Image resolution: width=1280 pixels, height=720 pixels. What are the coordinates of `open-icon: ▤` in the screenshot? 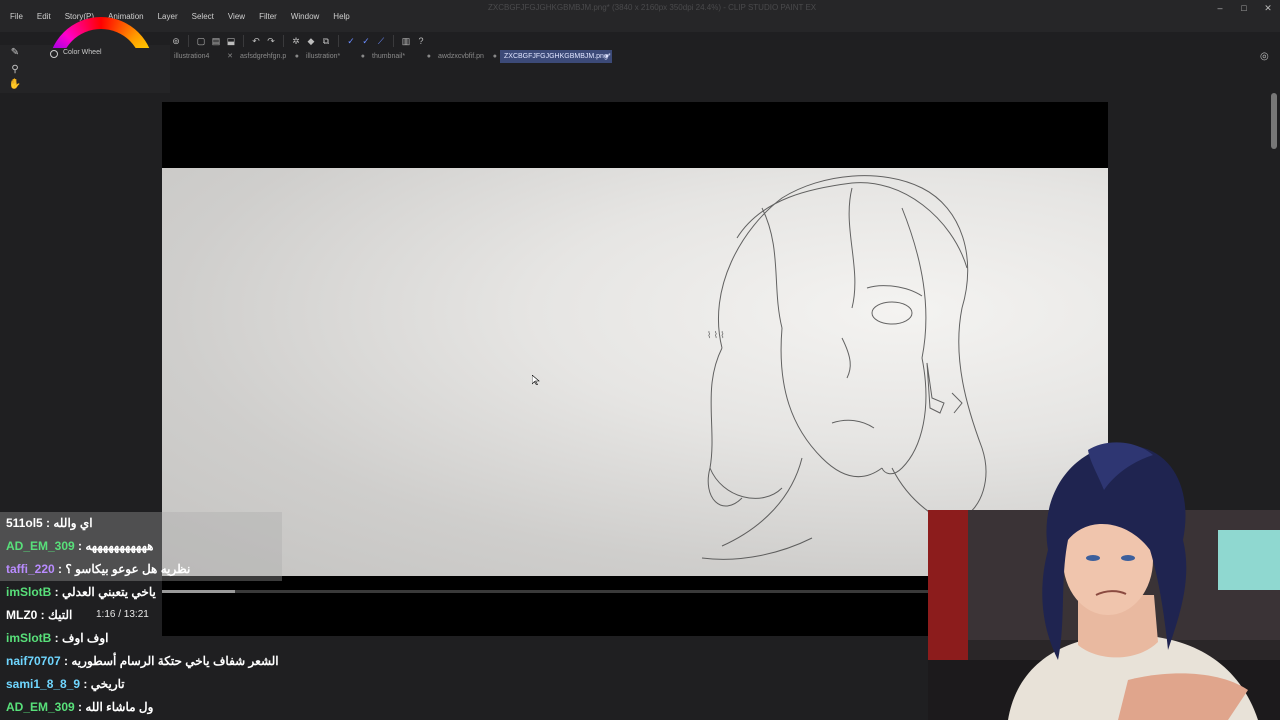 It's located at (216, 41).